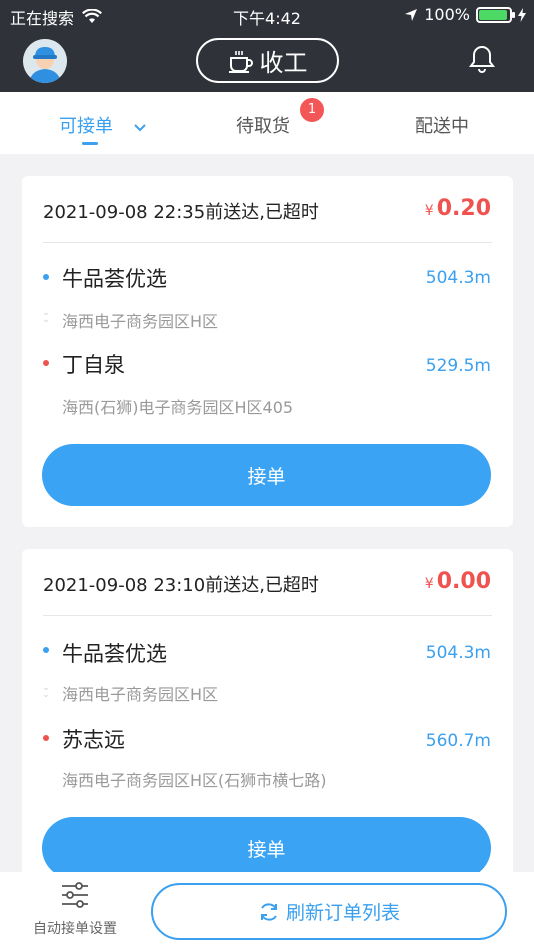 This screenshot has width=534, height=950. I want to click on avatar, so click(45, 61).